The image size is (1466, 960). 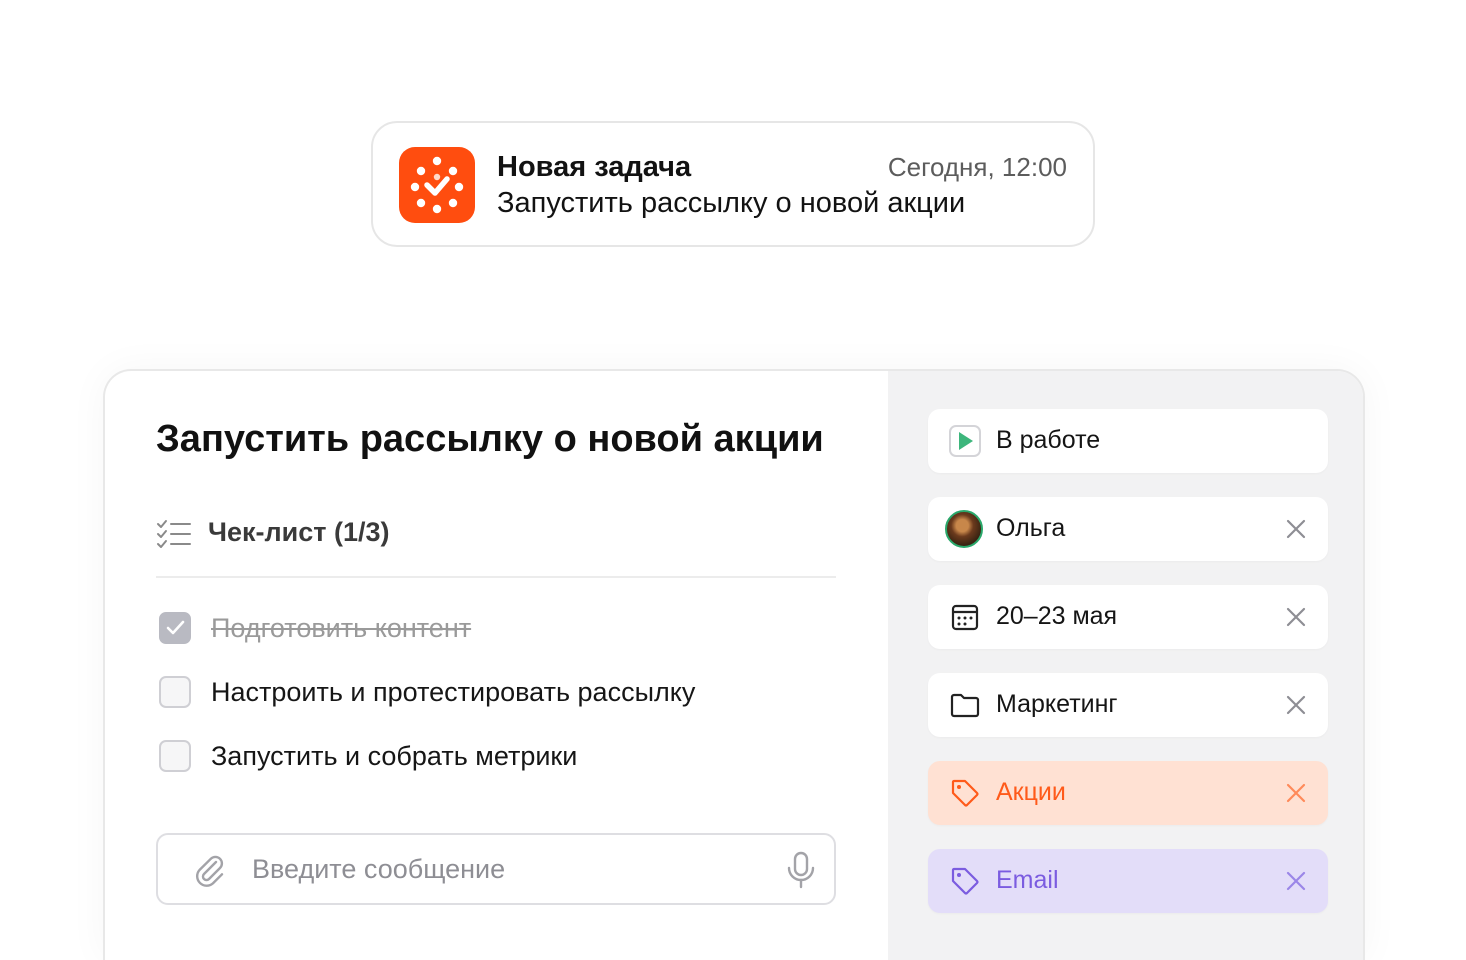 I want to click on play-status-icon, so click(x=965, y=441).